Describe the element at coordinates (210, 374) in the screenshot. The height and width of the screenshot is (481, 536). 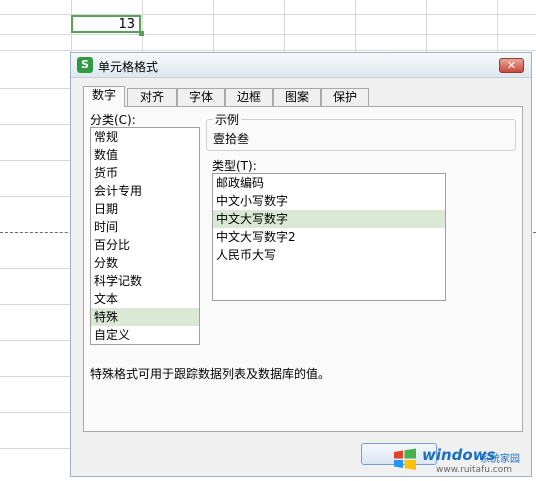
I see `category-description: 特殊格式可用于跟踪数据列表及数据库的值。` at that location.